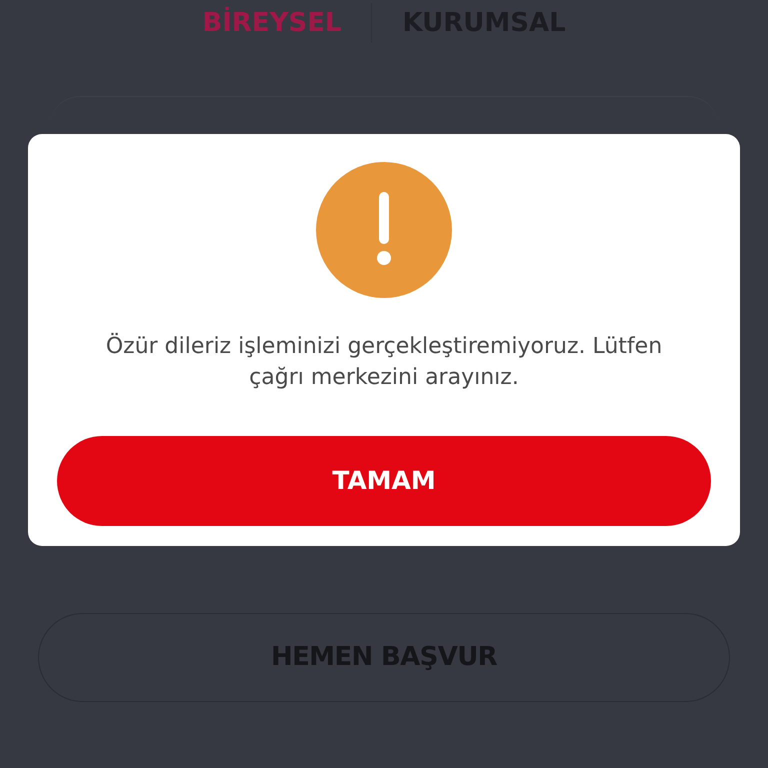  Describe the element at coordinates (384, 481) in the screenshot. I see `ok-button: TAMAM` at that location.